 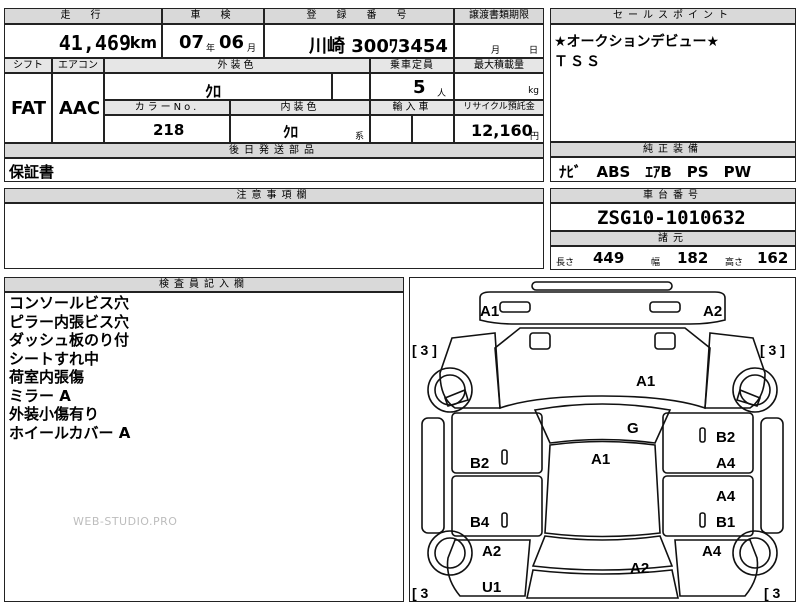 I want to click on diagram-label-front-door-right-a: A4, so click(x=726, y=463).